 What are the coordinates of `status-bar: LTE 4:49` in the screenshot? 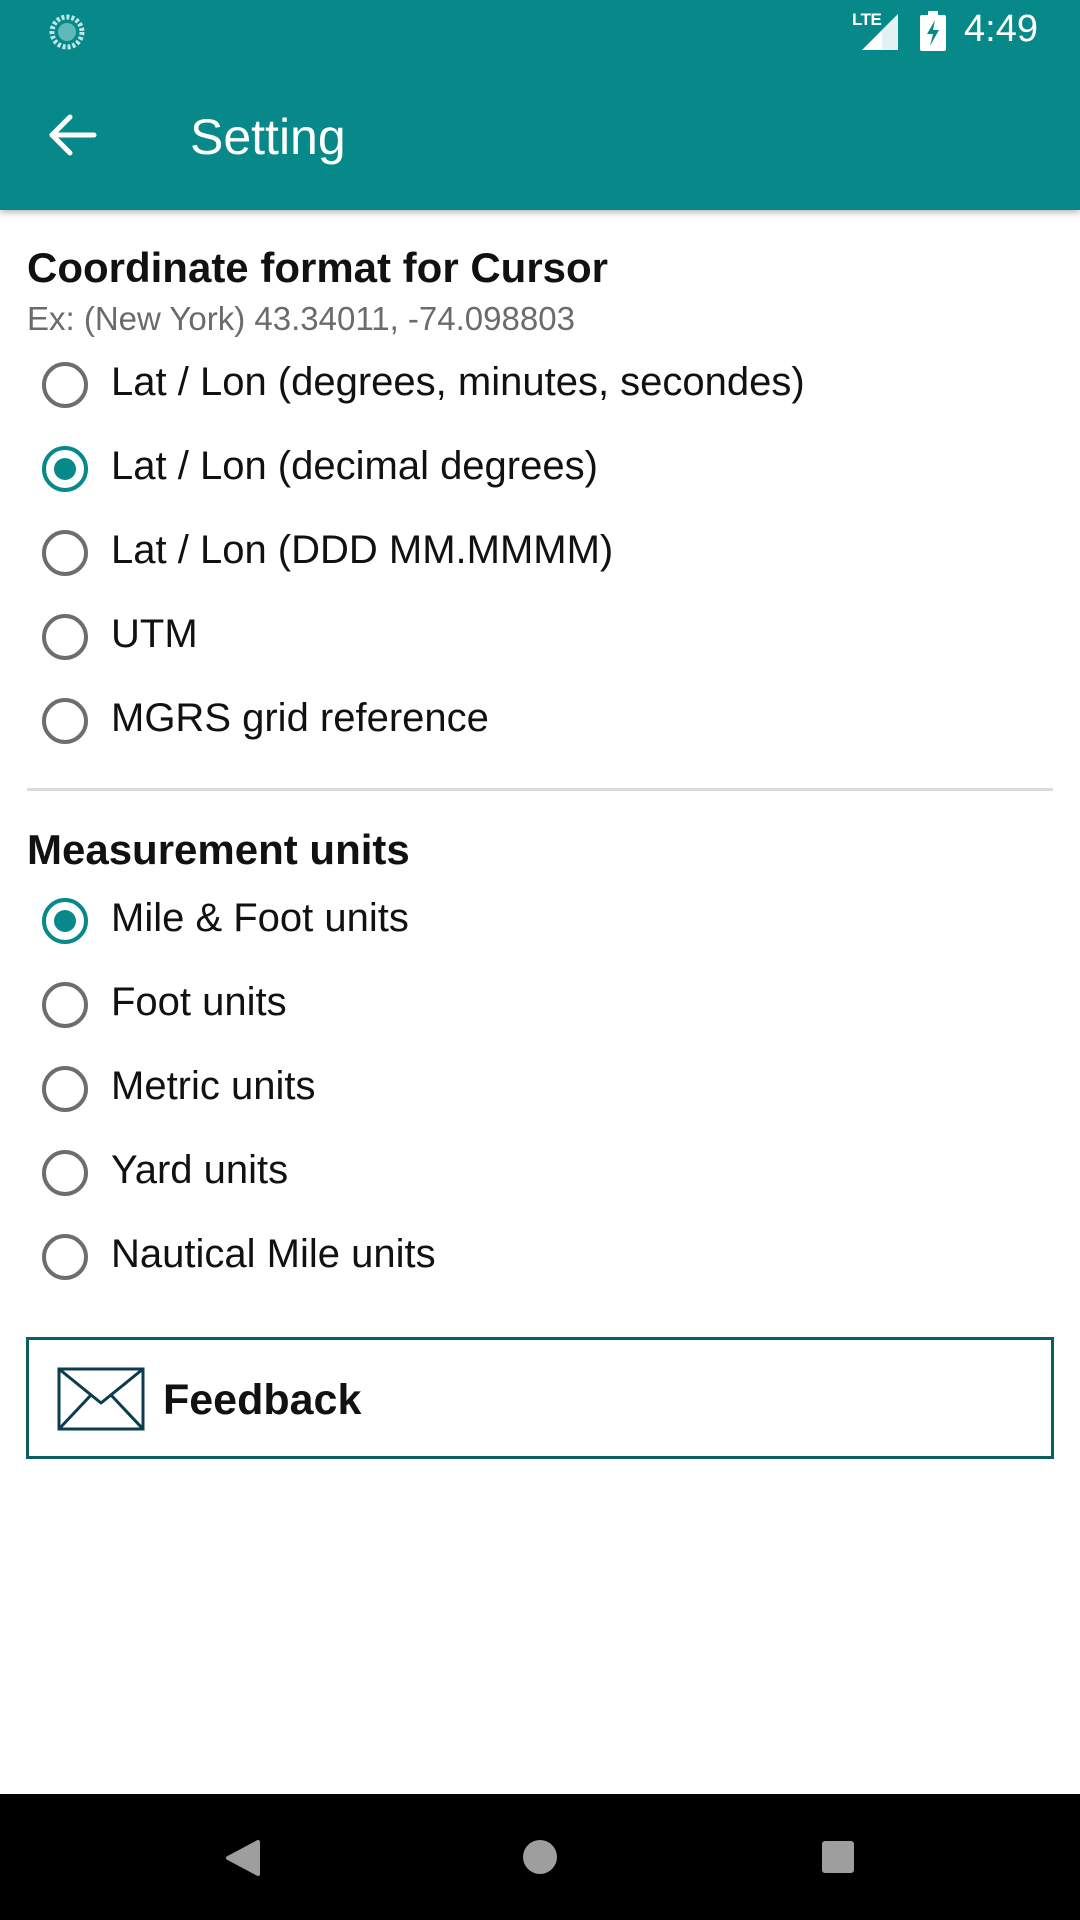 It's located at (540, 31).